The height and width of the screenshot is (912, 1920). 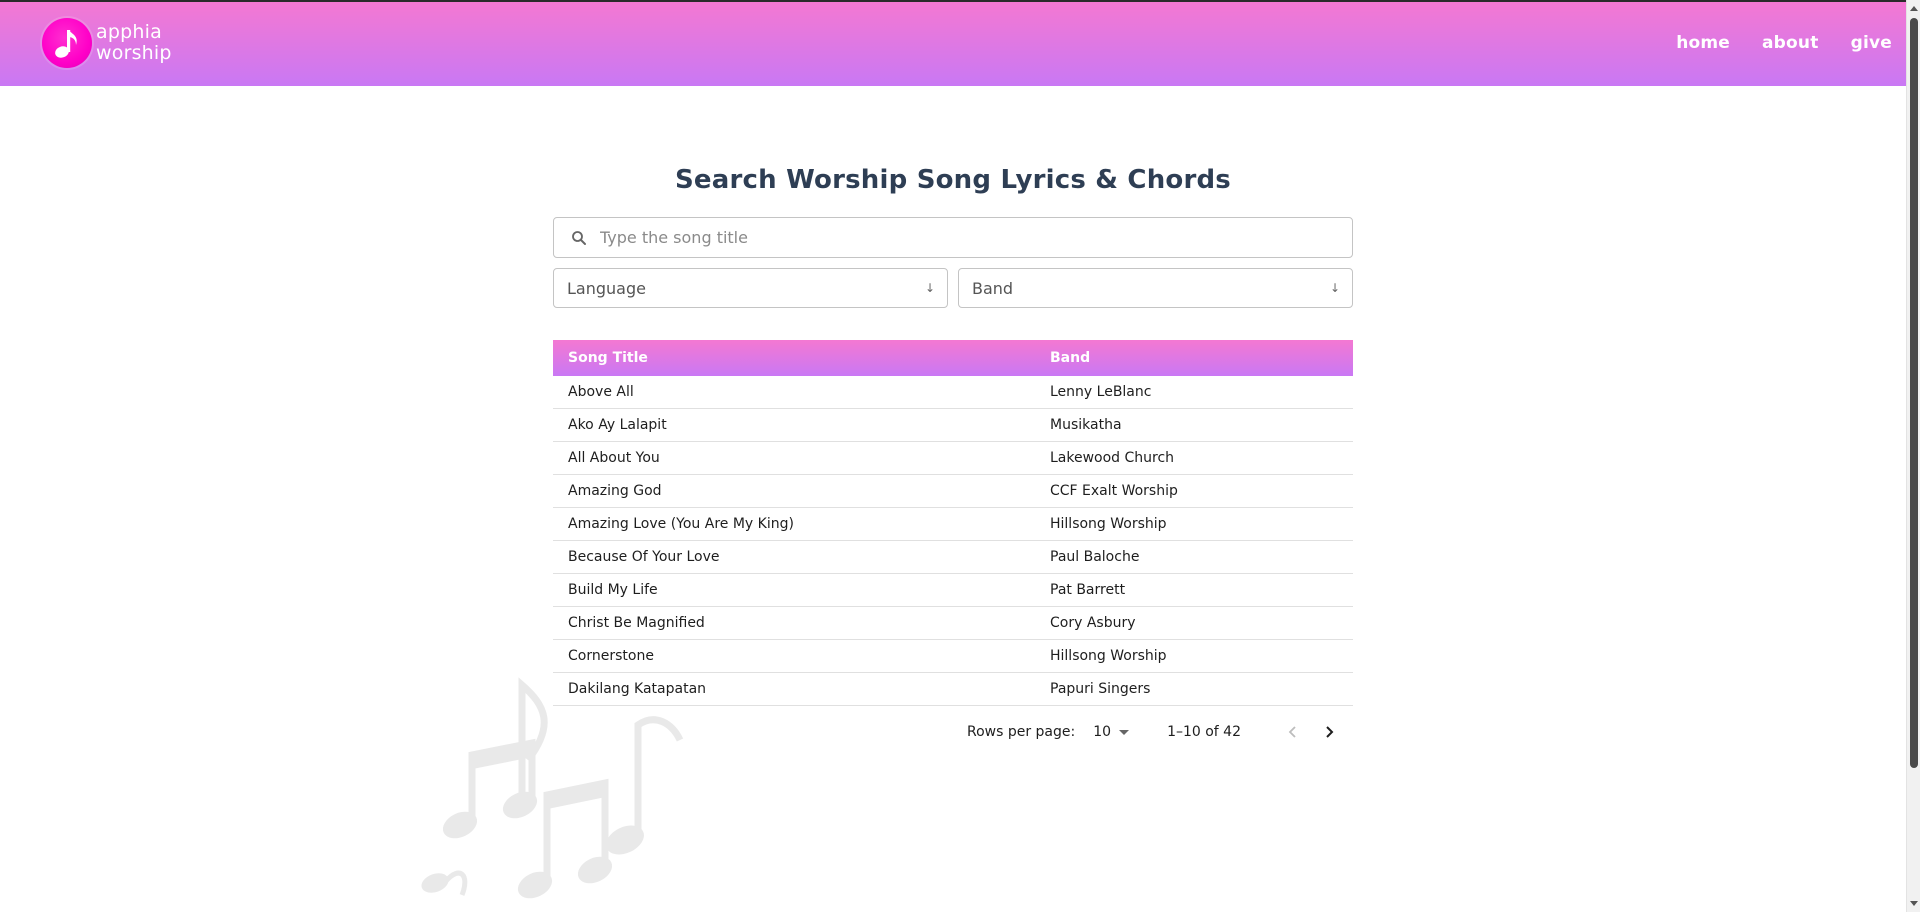 I want to click on song-title-cell: Christ Be Magnified, so click(x=801, y=623).